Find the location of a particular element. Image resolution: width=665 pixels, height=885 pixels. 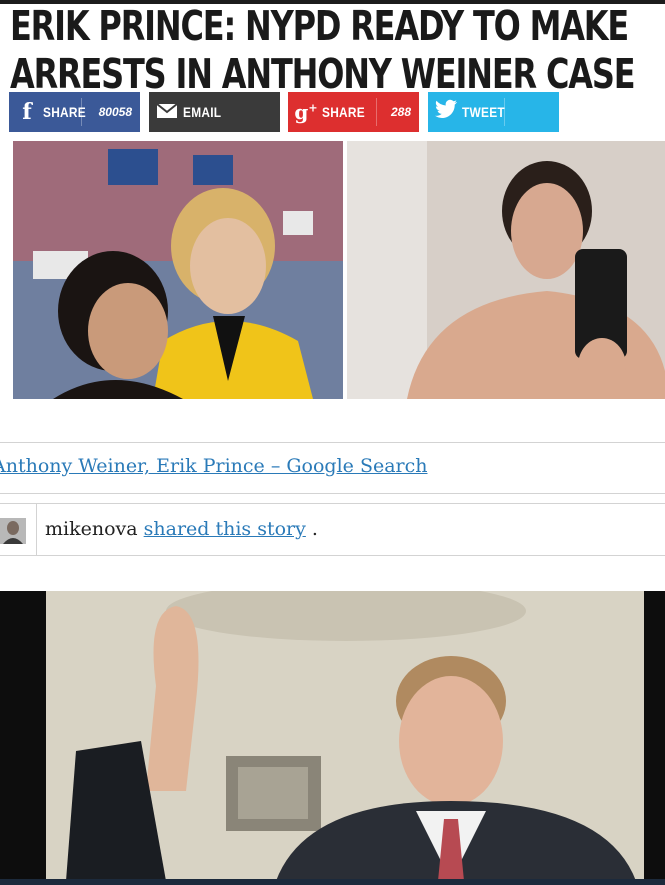

twitter-bird-icon is located at coordinates (446, 112).